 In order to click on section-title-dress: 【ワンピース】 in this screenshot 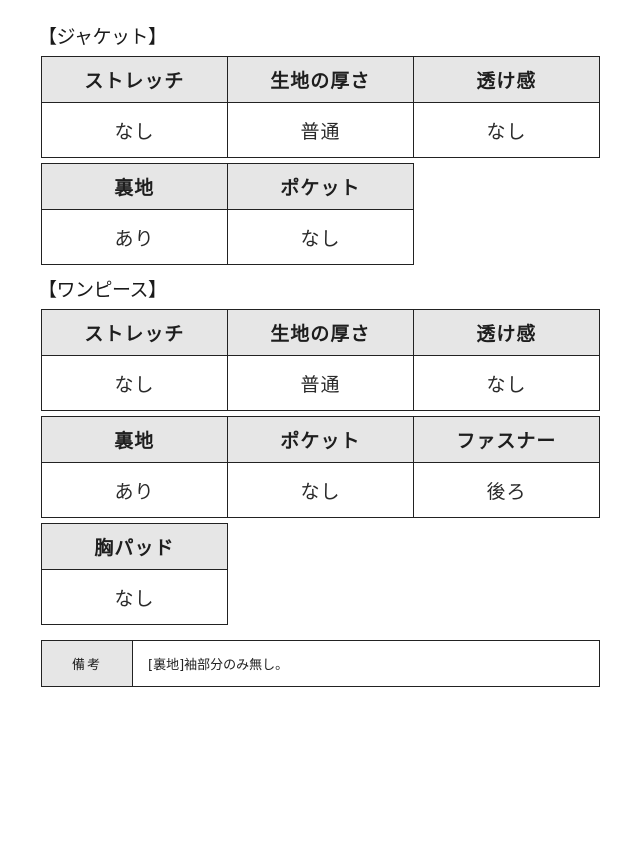, I will do `click(102, 290)`.